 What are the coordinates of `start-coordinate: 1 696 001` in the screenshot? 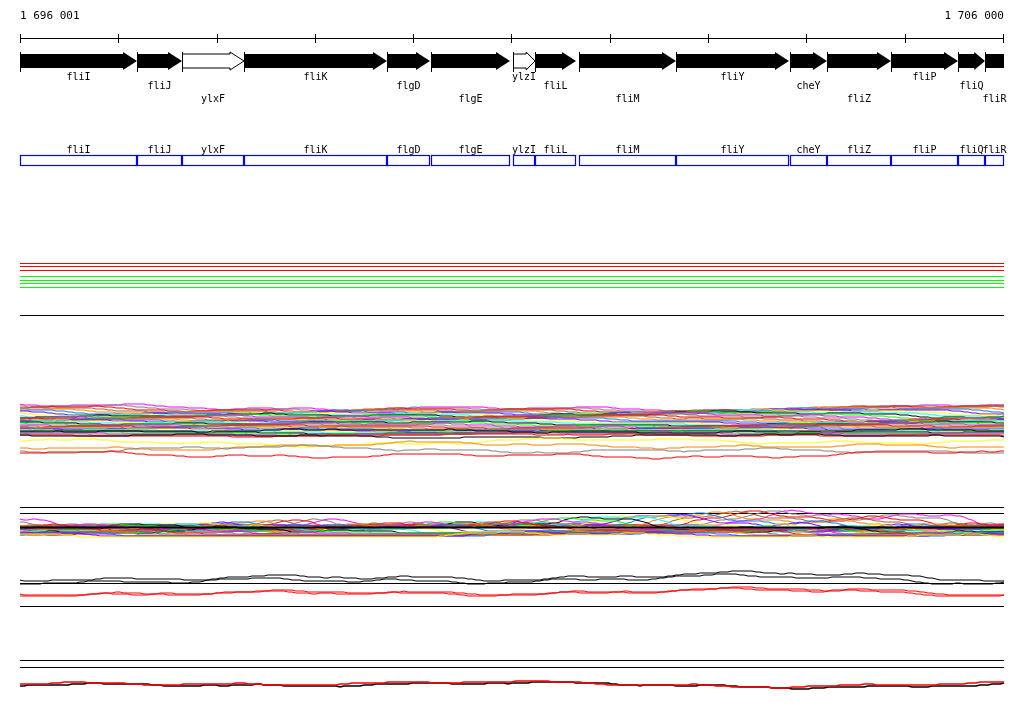 It's located at (50, 15).